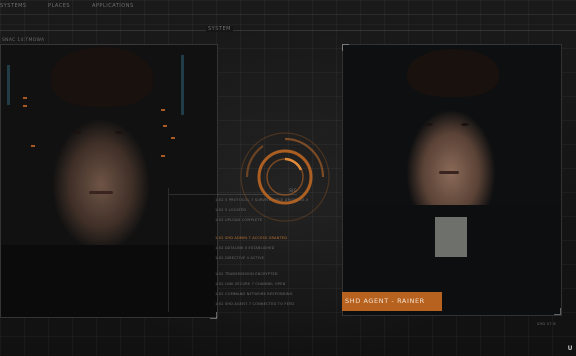 The height and width of the screenshot is (356, 576). What do you see at coordinates (245, 248) in the screenshot?
I see `data-log-line: 1:02 DATALINK 0 ESTABLISHED` at bounding box center [245, 248].